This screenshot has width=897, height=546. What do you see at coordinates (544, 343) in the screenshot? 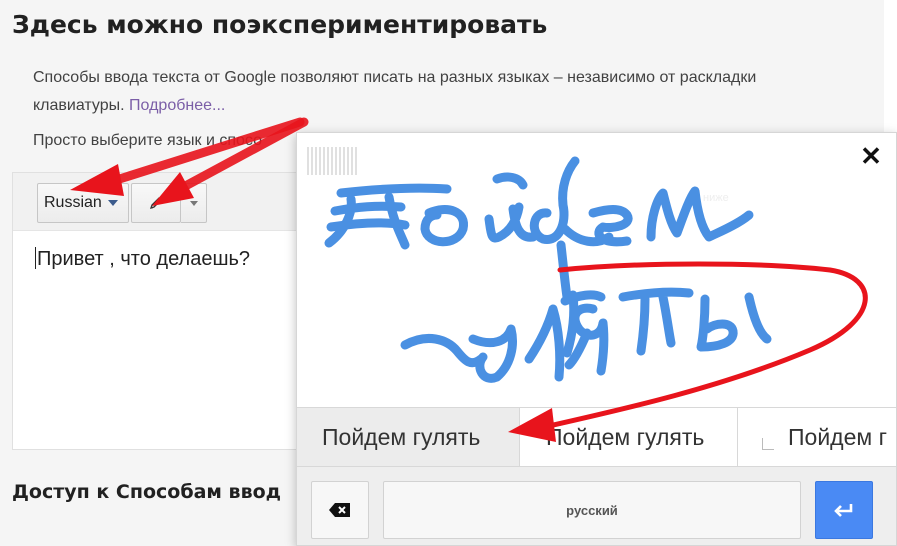
I see `ink-stroke-l` at bounding box center [544, 343].